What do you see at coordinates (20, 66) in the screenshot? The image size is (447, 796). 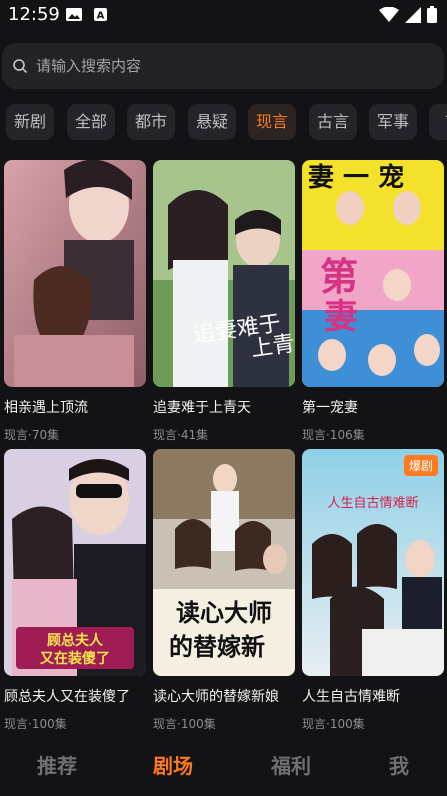 I see `search-icon` at bounding box center [20, 66].